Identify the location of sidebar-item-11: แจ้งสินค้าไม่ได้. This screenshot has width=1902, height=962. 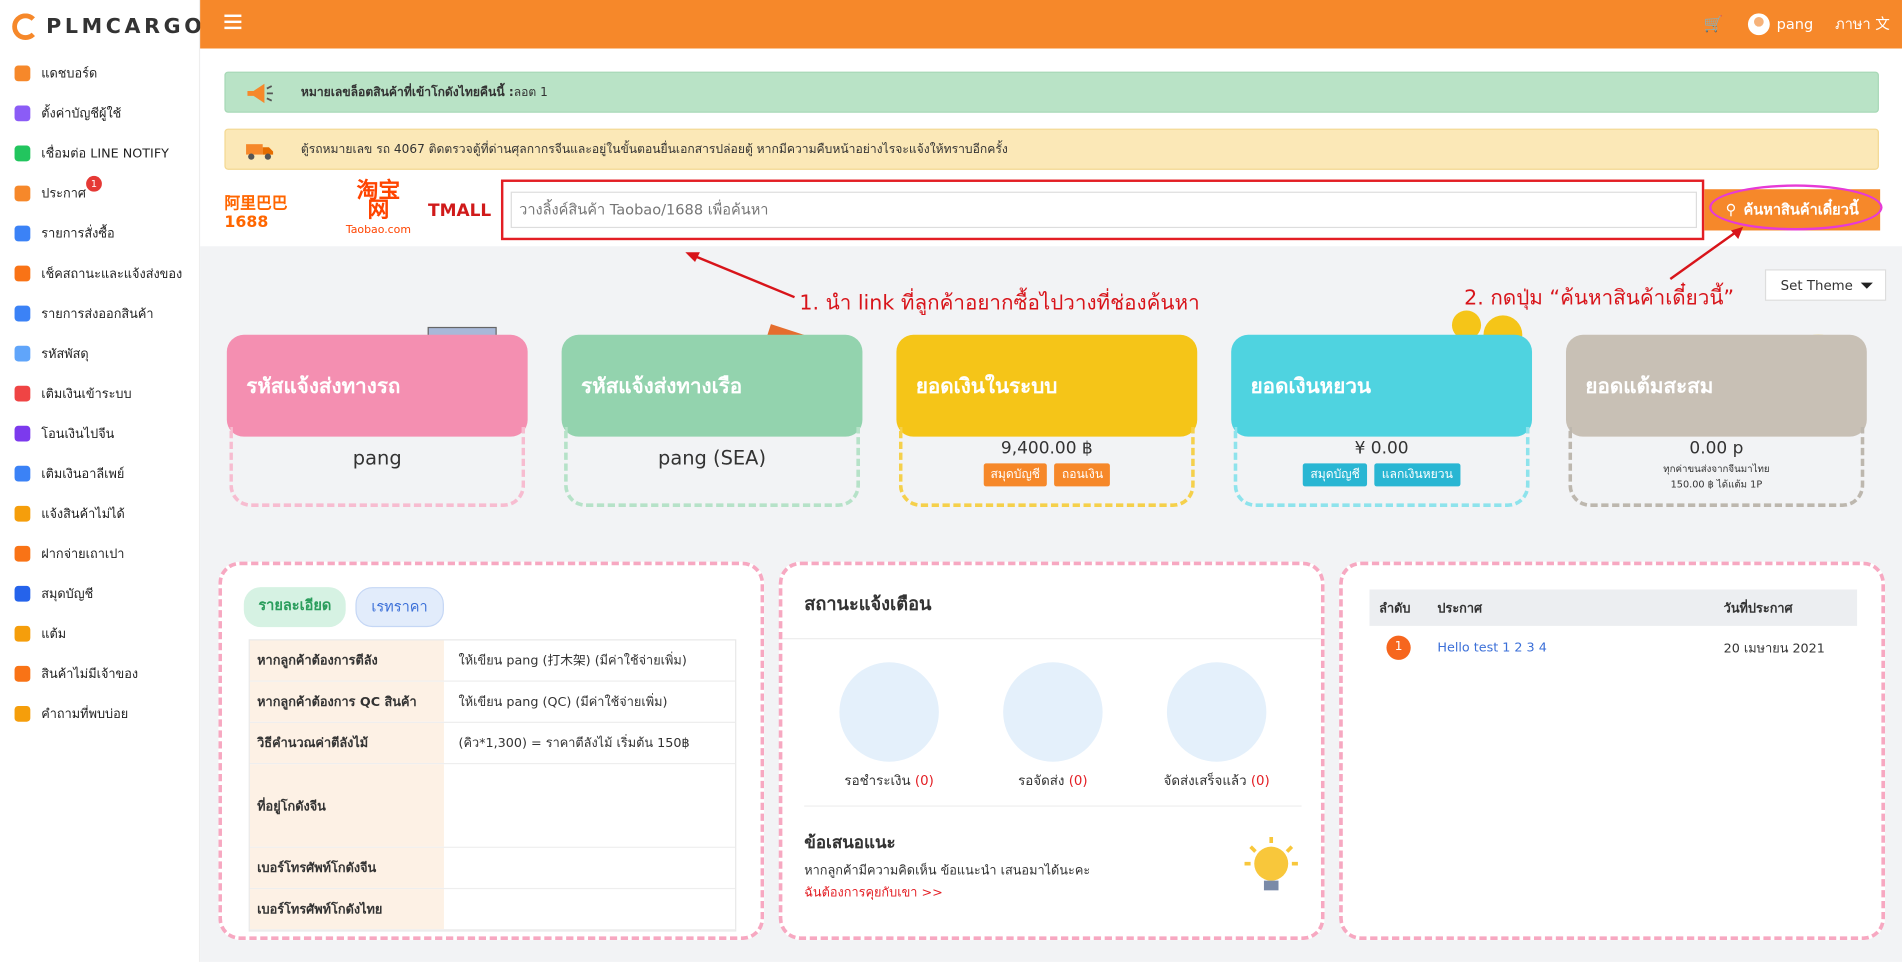
(100, 514).